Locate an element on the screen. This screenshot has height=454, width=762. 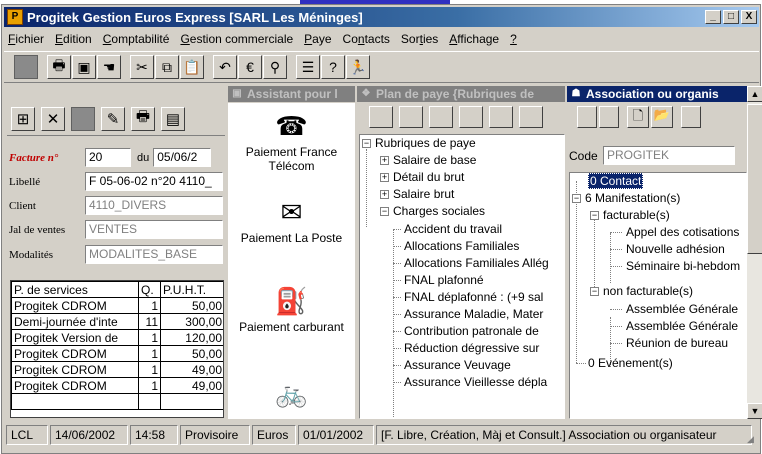
tree-leaf: Contribution patronale de is located at coordinates (471, 331).